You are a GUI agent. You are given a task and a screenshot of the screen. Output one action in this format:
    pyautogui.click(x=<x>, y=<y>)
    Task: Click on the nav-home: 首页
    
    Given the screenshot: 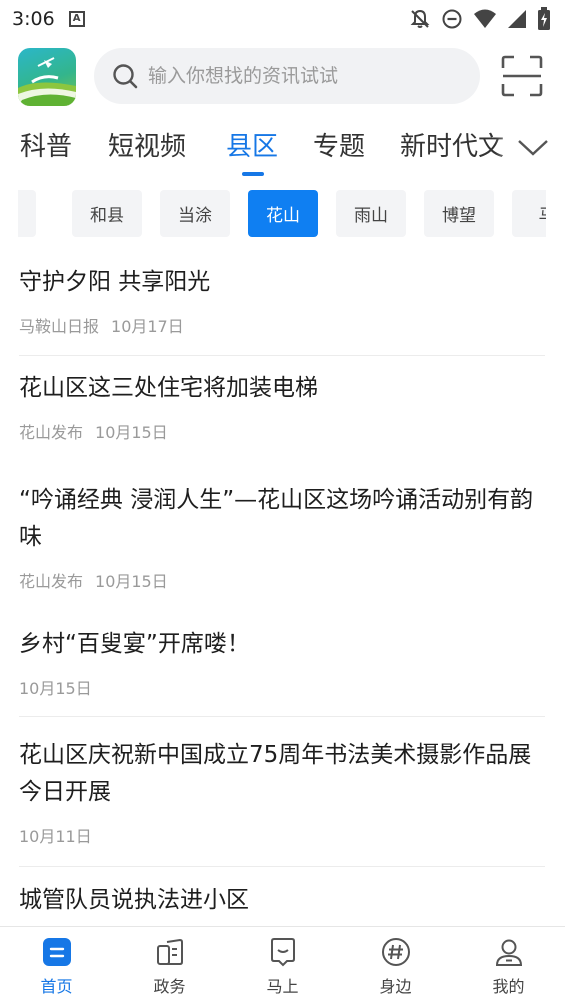 What is the action you would take?
    pyautogui.click(x=56, y=965)
    